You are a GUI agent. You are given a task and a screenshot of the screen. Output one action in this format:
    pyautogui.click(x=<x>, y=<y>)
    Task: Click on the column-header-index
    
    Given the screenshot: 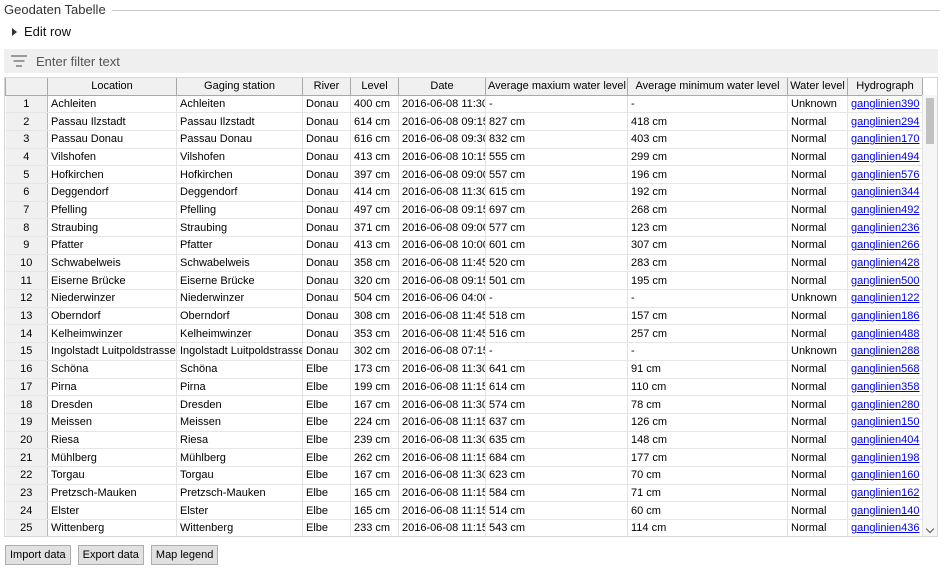 What is the action you would take?
    pyautogui.click(x=26, y=87)
    